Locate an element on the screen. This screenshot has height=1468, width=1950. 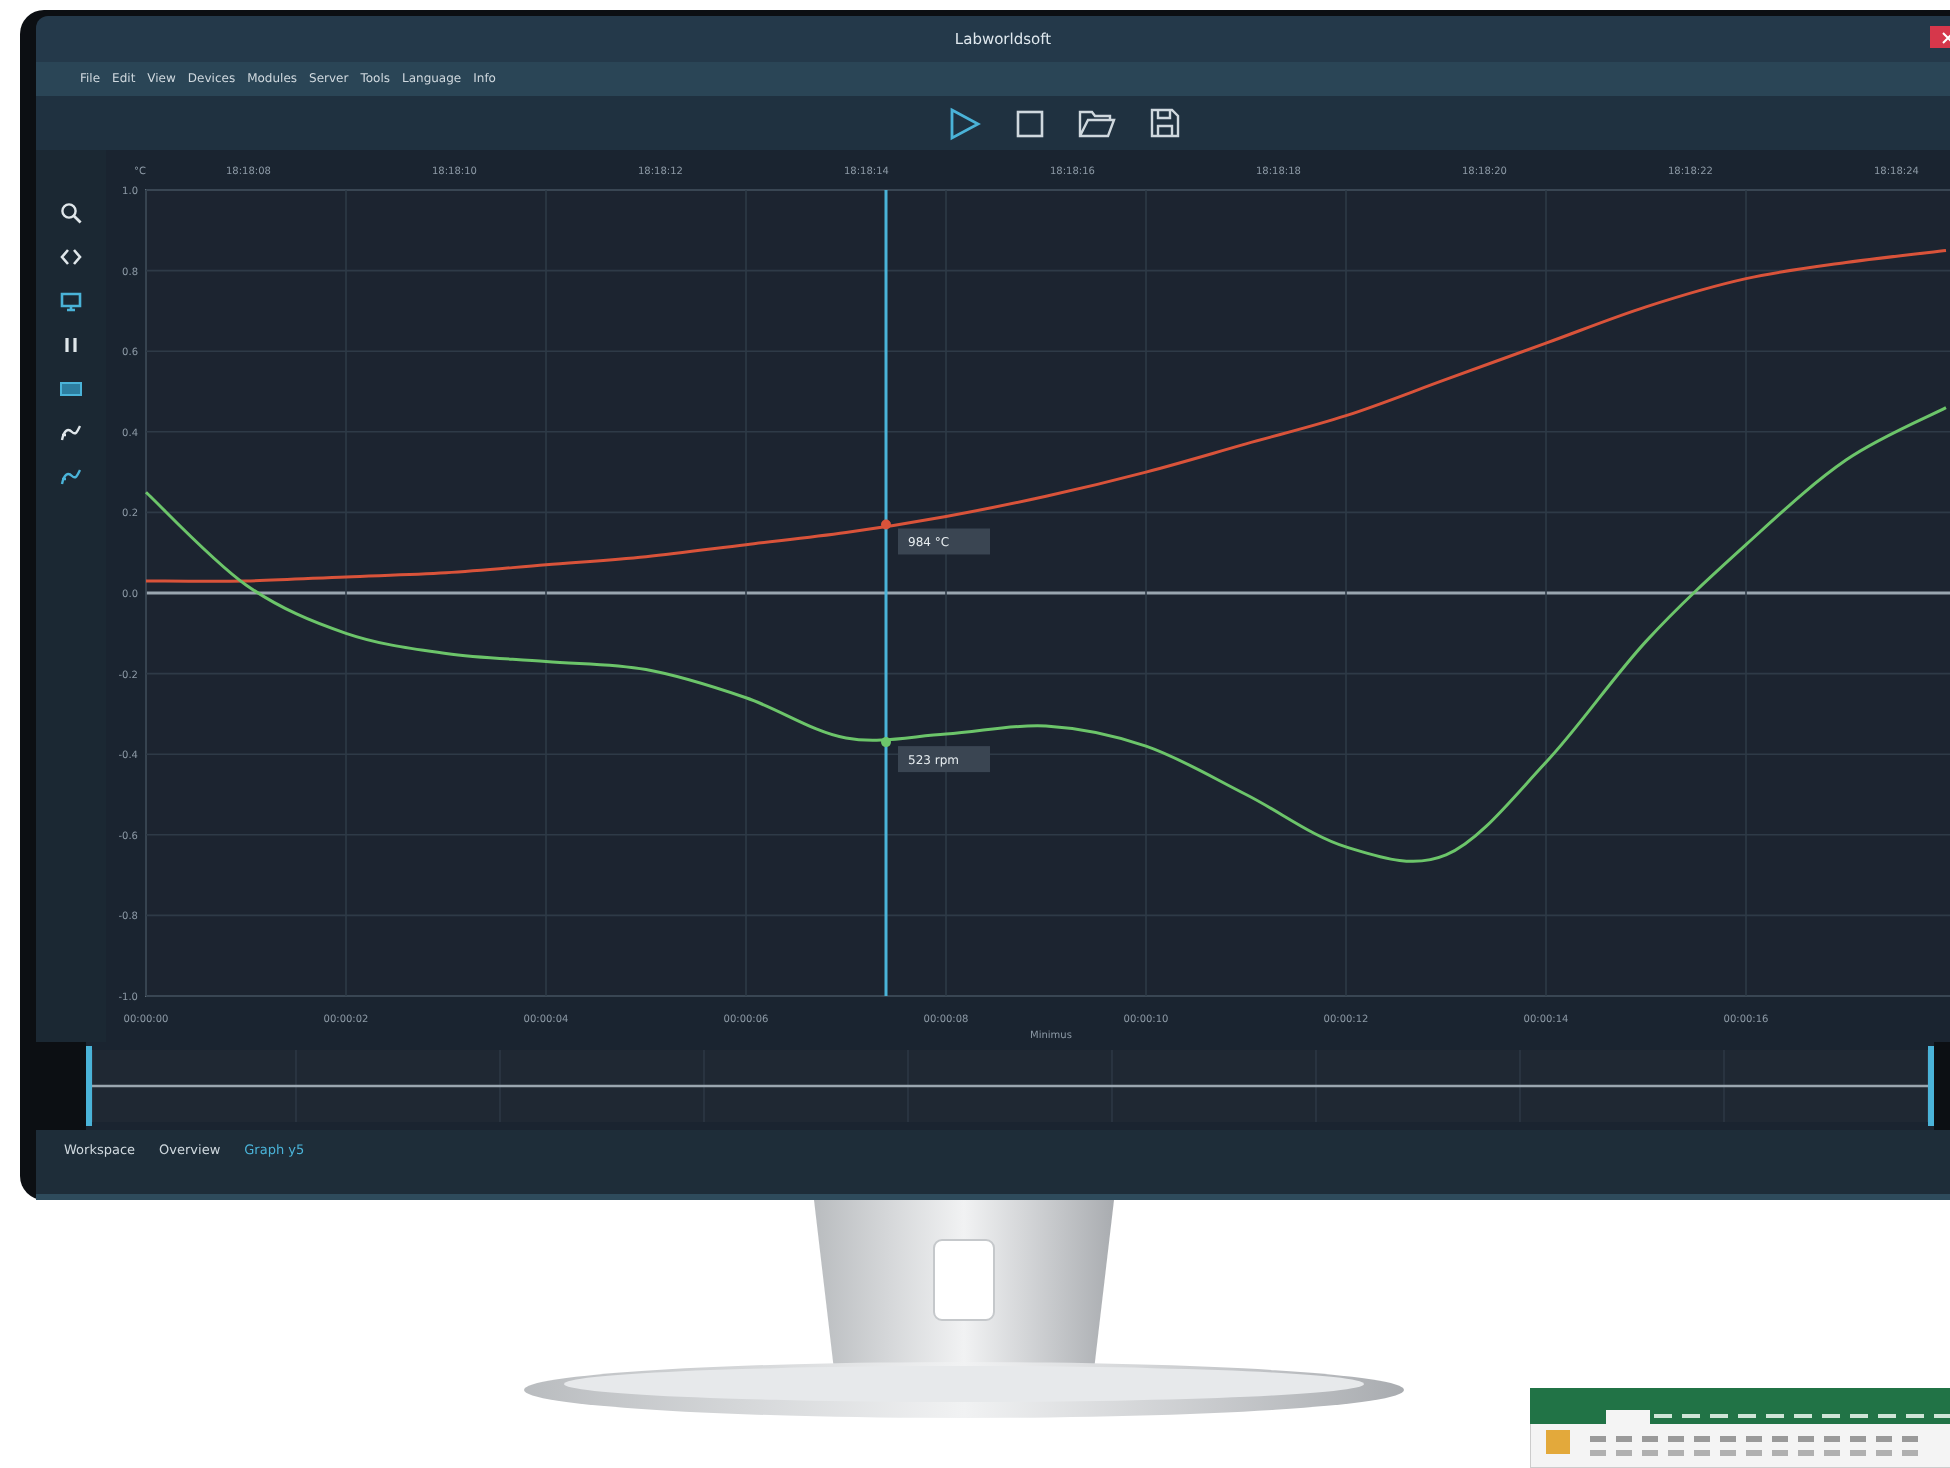
folder-icon is located at coordinates (1097, 123).